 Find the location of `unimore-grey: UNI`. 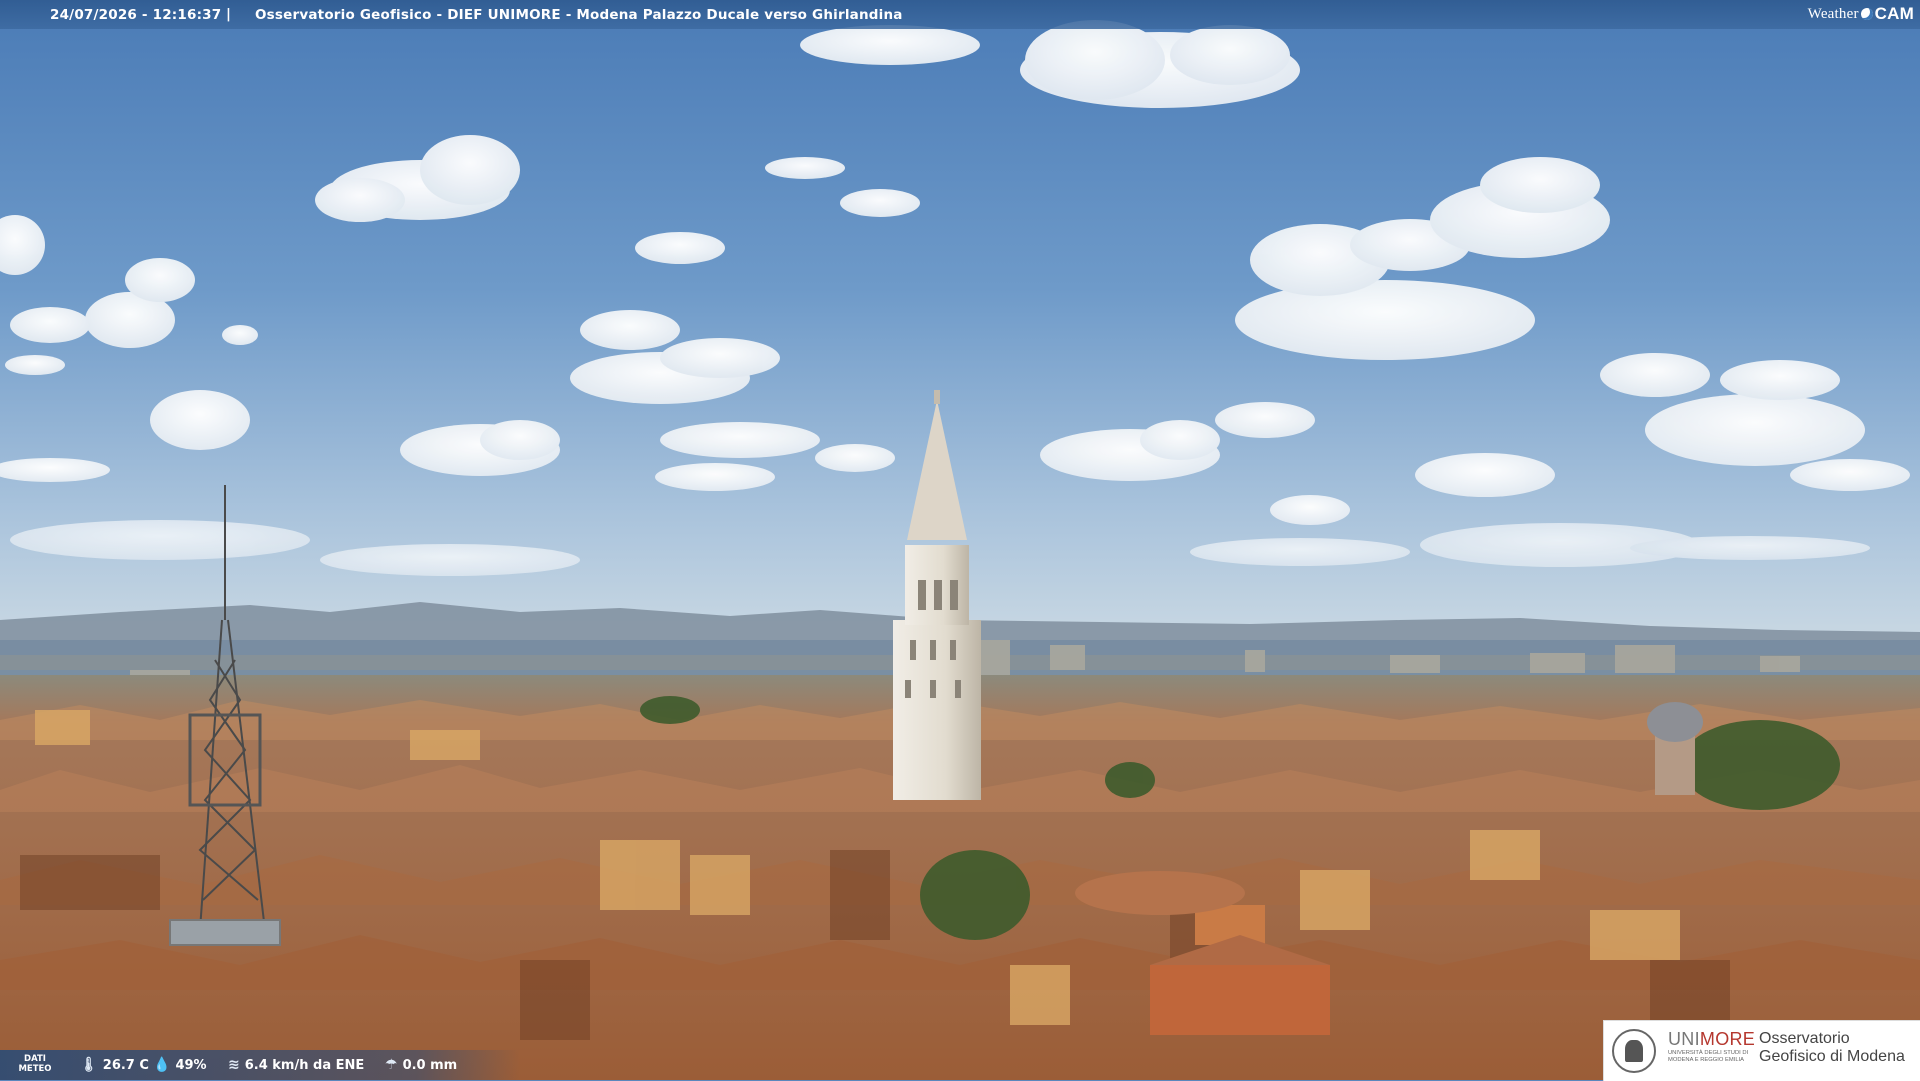

unimore-grey: UNI is located at coordinates (1684, 1039).